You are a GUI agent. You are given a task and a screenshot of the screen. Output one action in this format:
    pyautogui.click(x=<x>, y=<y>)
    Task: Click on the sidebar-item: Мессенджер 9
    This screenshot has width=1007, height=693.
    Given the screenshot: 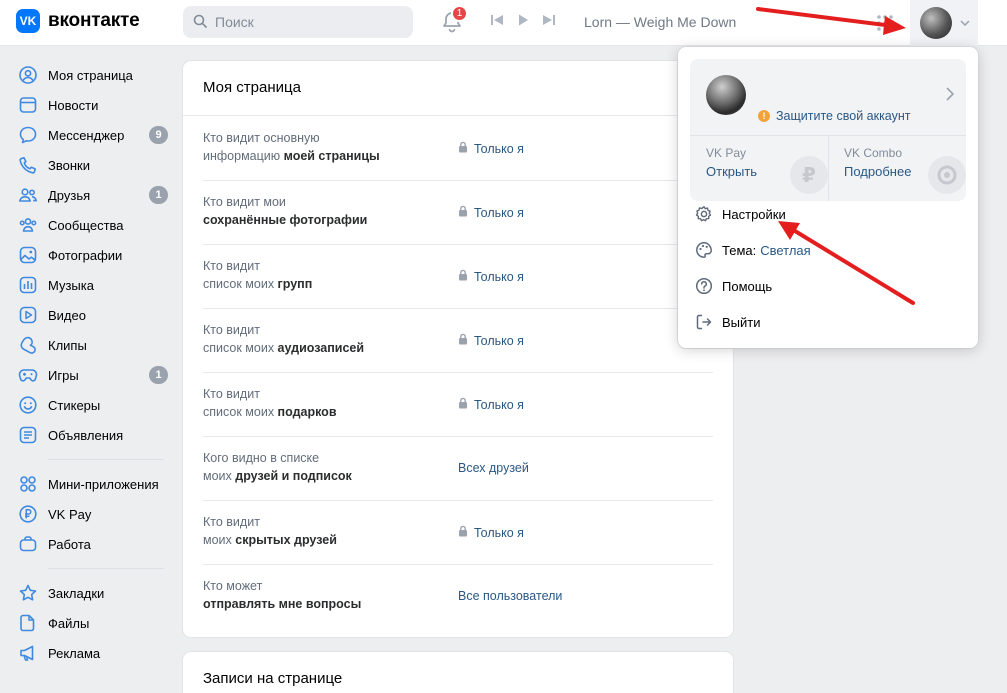 What is the action you would take?
    pyautogui.click(x=90, y=135)
    